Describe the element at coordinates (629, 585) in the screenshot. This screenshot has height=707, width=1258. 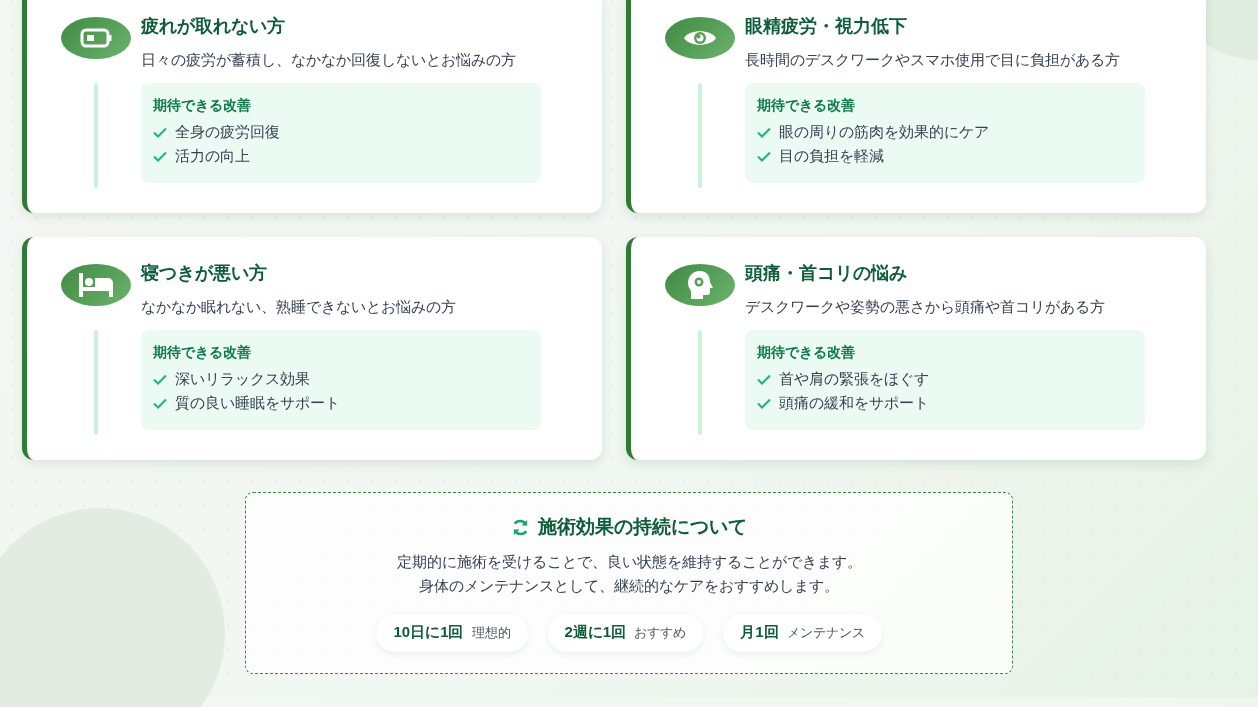
I see `description-text: 身体のメンテナンスとして、継続的なケアをおすすめします。` at that location.